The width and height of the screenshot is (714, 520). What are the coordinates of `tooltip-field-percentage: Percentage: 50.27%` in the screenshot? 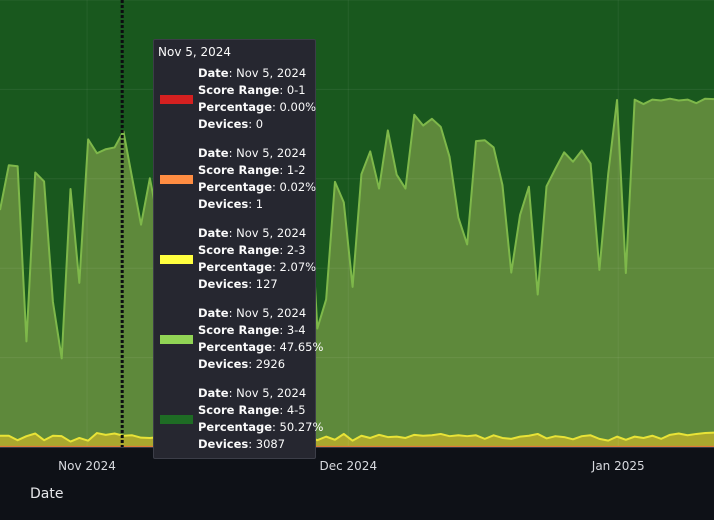 It's located at (261, 427).